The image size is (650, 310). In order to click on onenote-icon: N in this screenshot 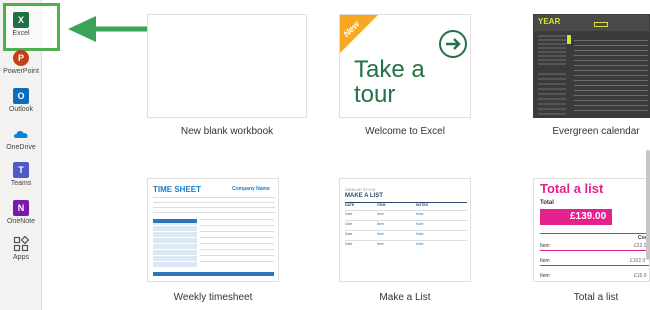, I will do `click(21, 208)`.